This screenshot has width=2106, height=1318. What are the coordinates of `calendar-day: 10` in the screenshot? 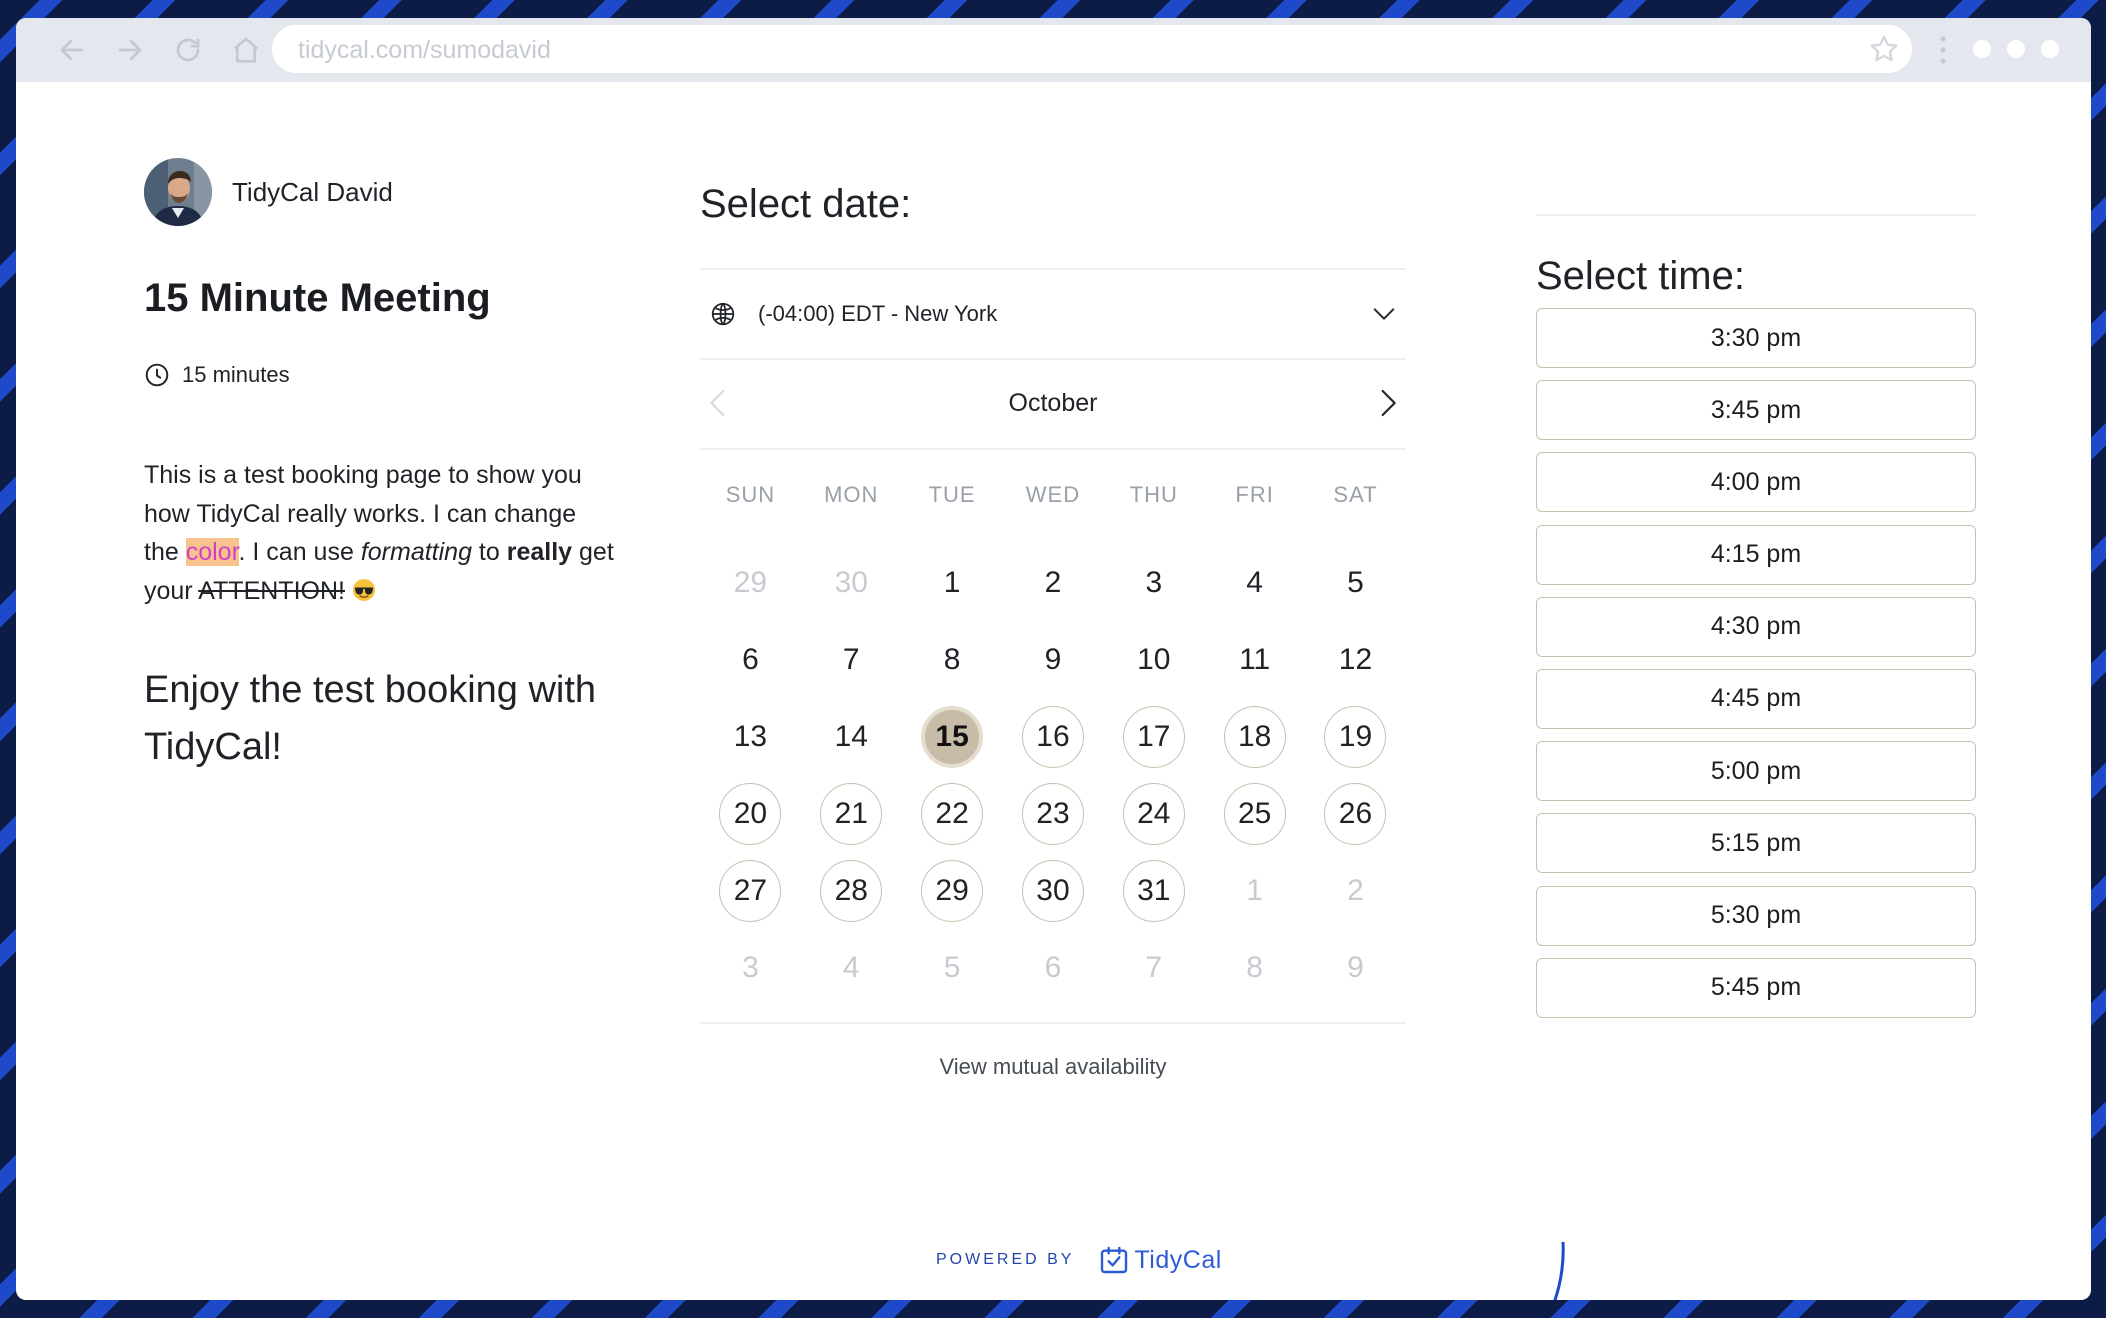 It's located at (1153, 659).